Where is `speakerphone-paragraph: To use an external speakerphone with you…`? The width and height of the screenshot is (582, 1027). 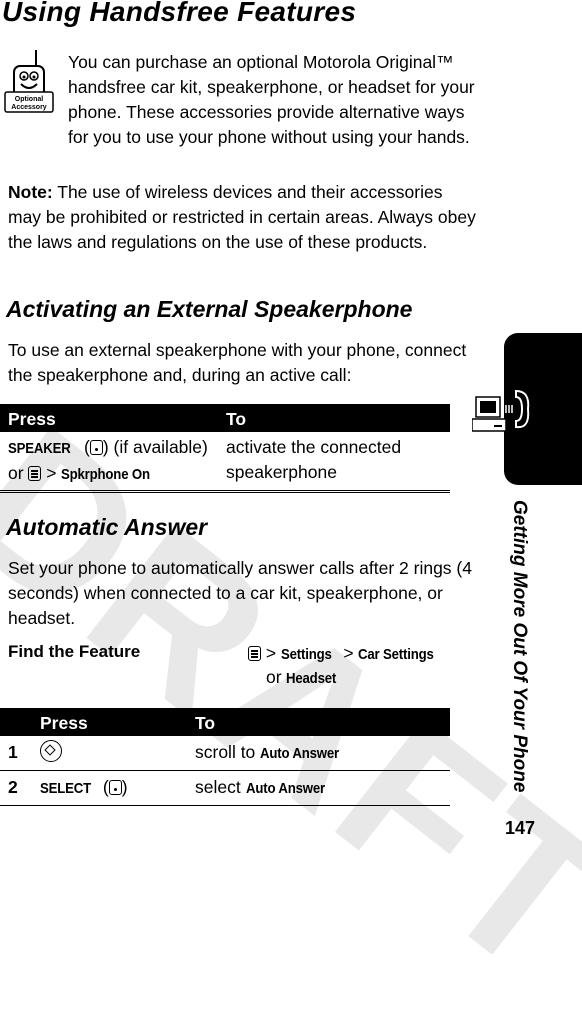
speakerphone-paragraph: To use an external speakerphone with you… is located at coordinates (237, 362).